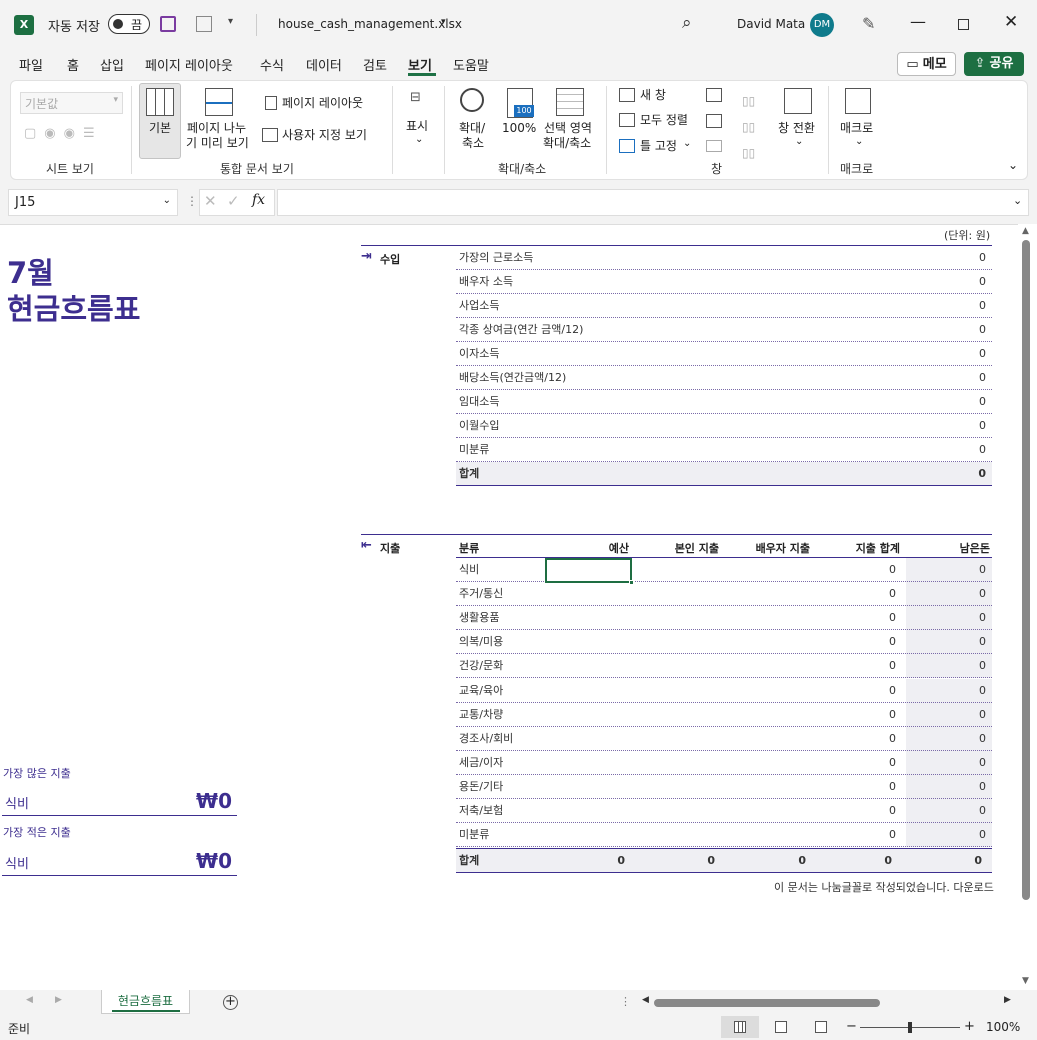 The image size is (1037, 1040). What do you see at coordinates (469, 860) in the screenshot?
I see `expense-total-label: 합계` at bounding box center [469, 860].